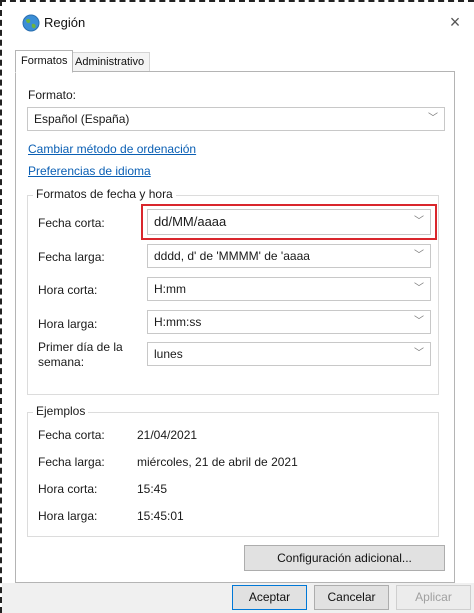  I want to click on cancel-button: Cancelar, so click(351, 597).